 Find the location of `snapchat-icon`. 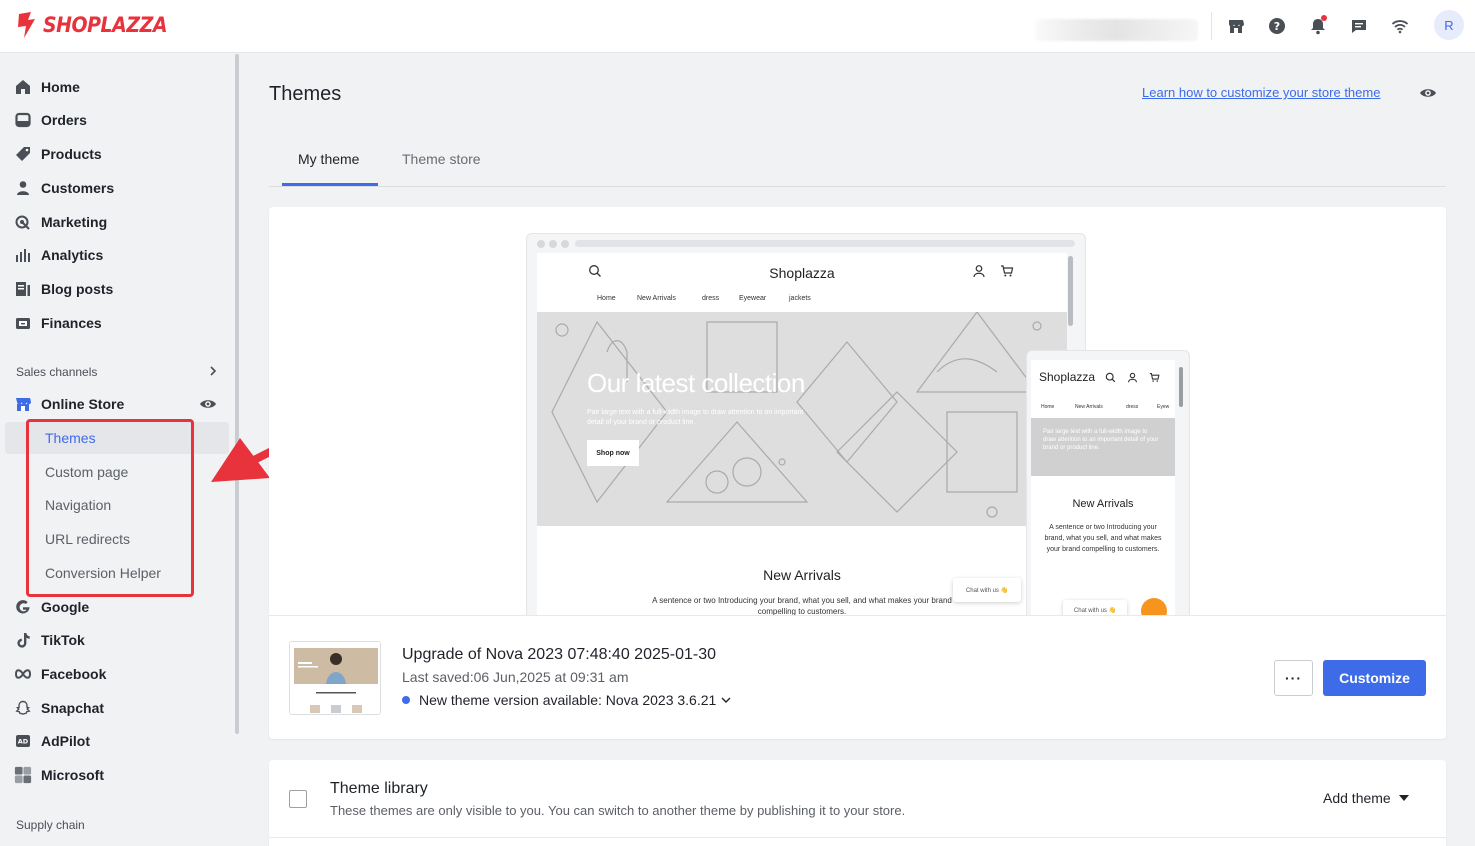

snapchat-icon is located at coordinates (23, 708).